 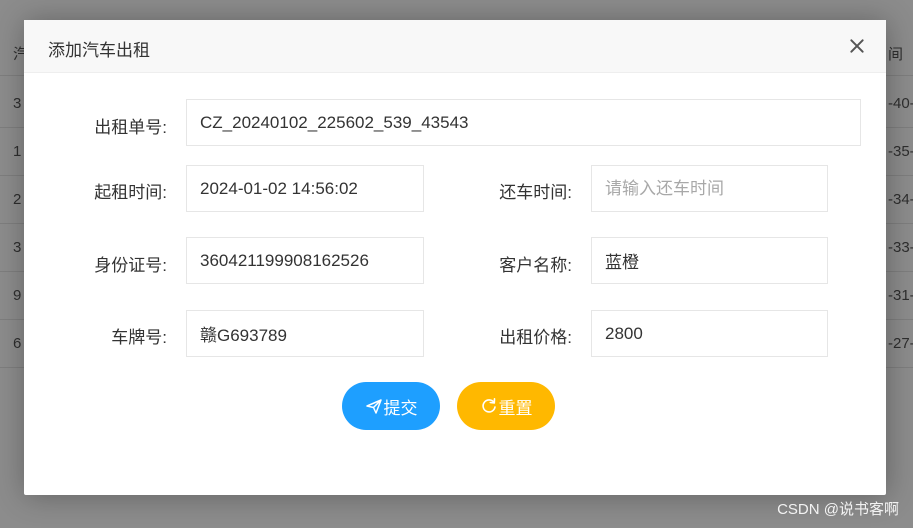 I want to click on reset-label: 重置, so click(x=515, y=408).